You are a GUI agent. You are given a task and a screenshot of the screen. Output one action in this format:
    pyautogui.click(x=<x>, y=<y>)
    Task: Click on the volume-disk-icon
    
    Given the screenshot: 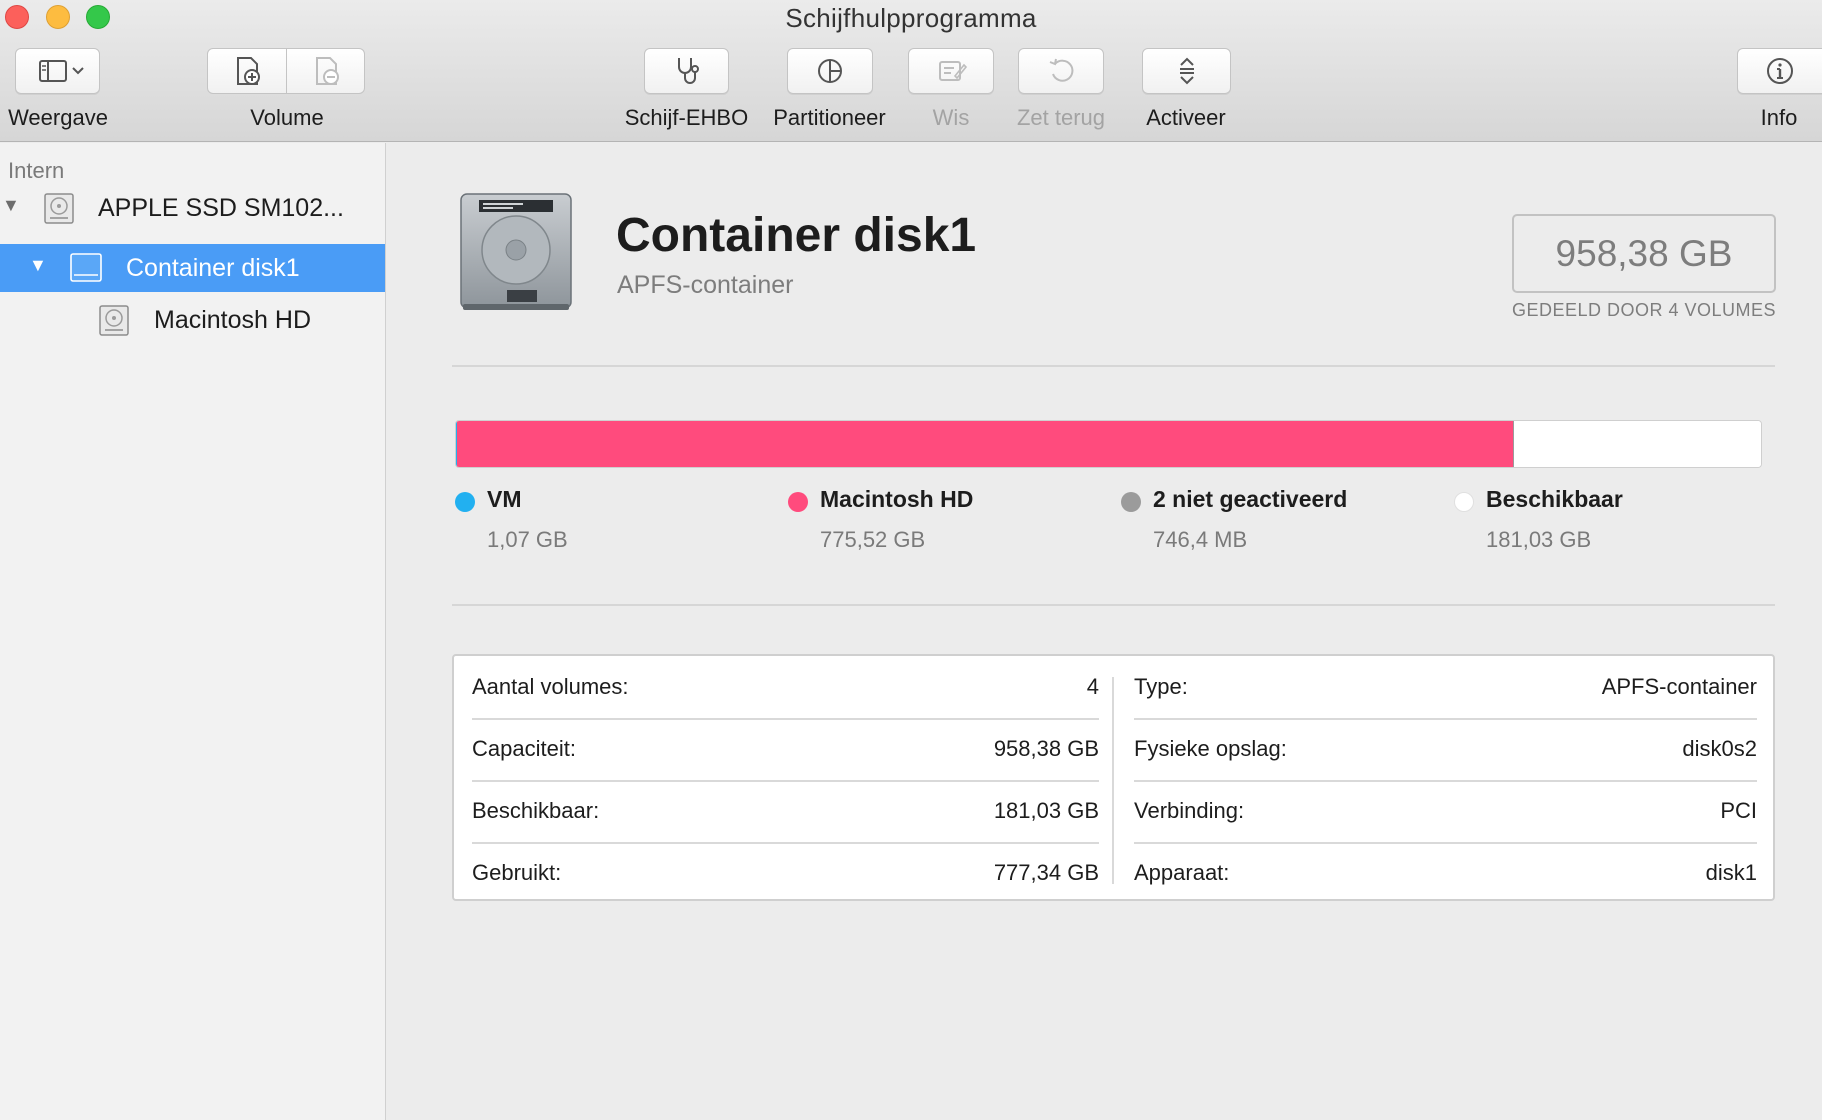 What is the action you would take?
    pyautogui.click(x=114, y=320)
    